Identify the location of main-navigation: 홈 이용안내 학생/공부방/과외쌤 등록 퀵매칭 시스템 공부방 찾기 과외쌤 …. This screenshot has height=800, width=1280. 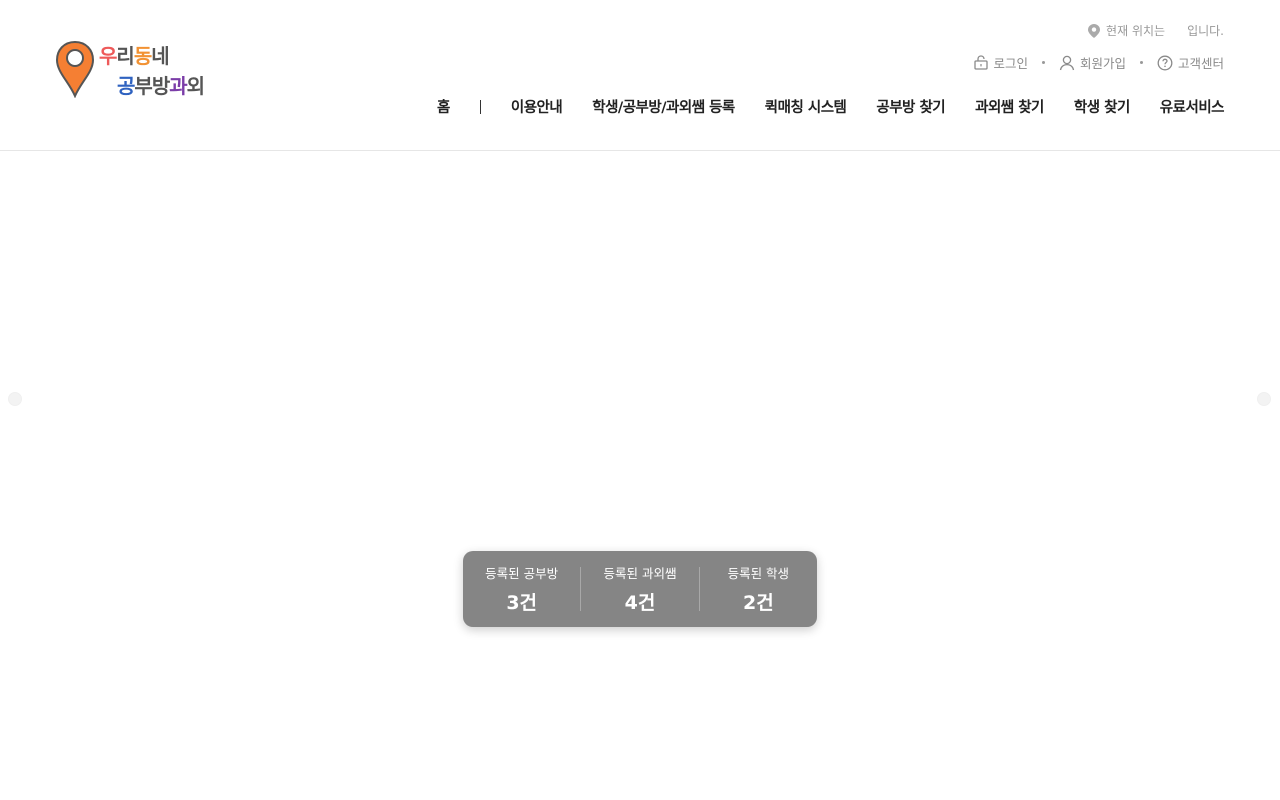
(831, 106).